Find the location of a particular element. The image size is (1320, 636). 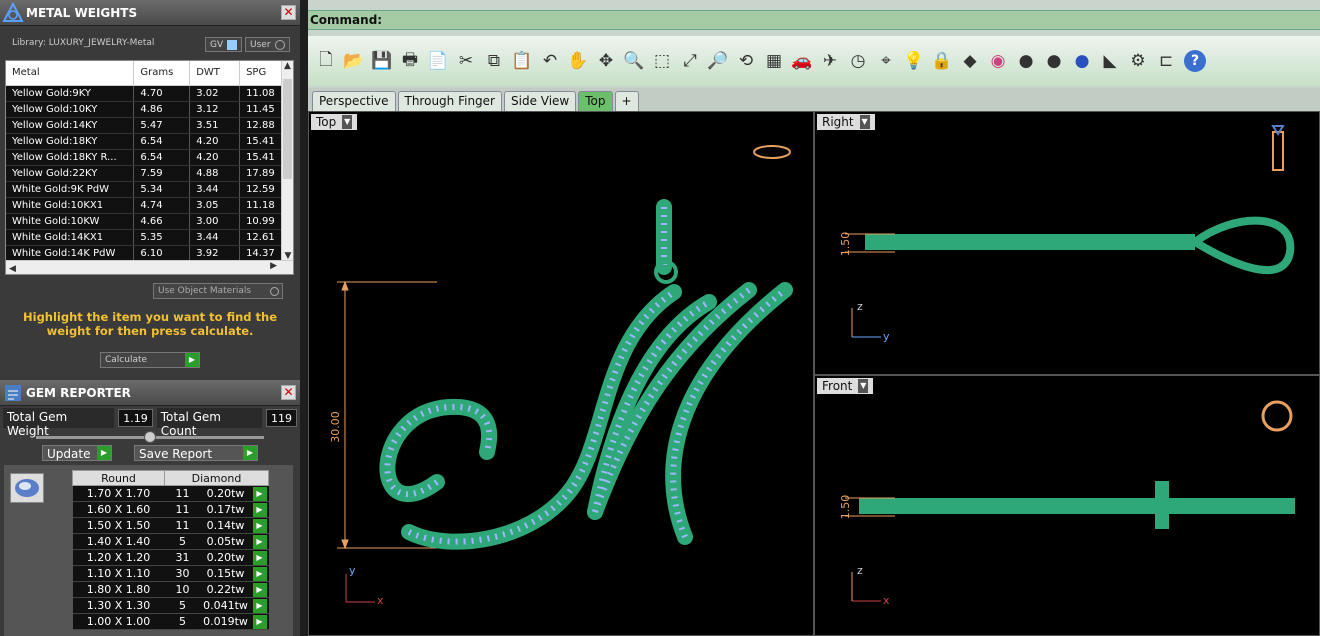

zoom-window-icon: ⬚ is located at coordinates (662, 61).